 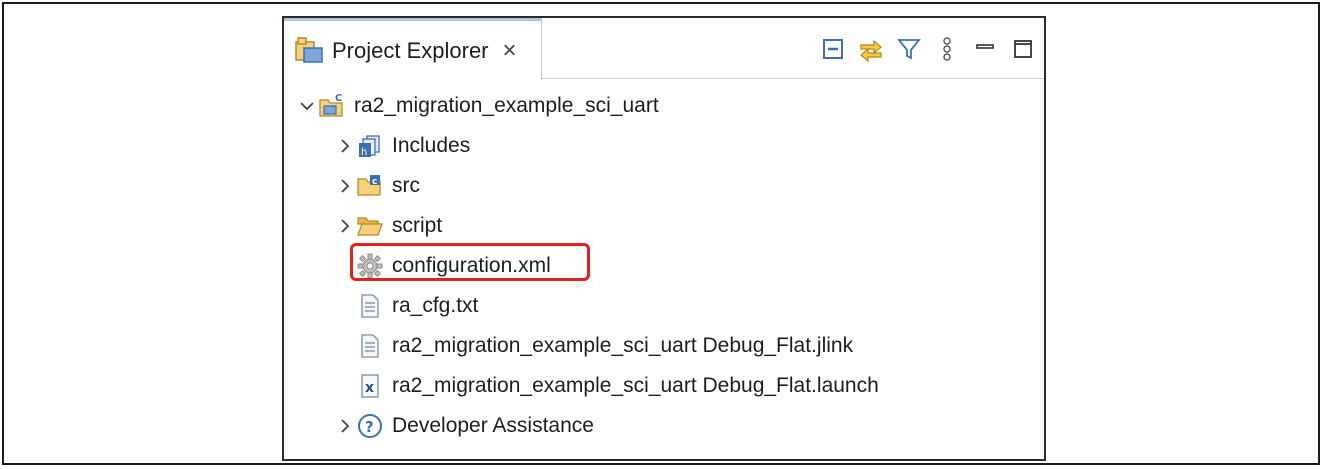 I want to click on help-icon: ?, so click(x=370, y=426).